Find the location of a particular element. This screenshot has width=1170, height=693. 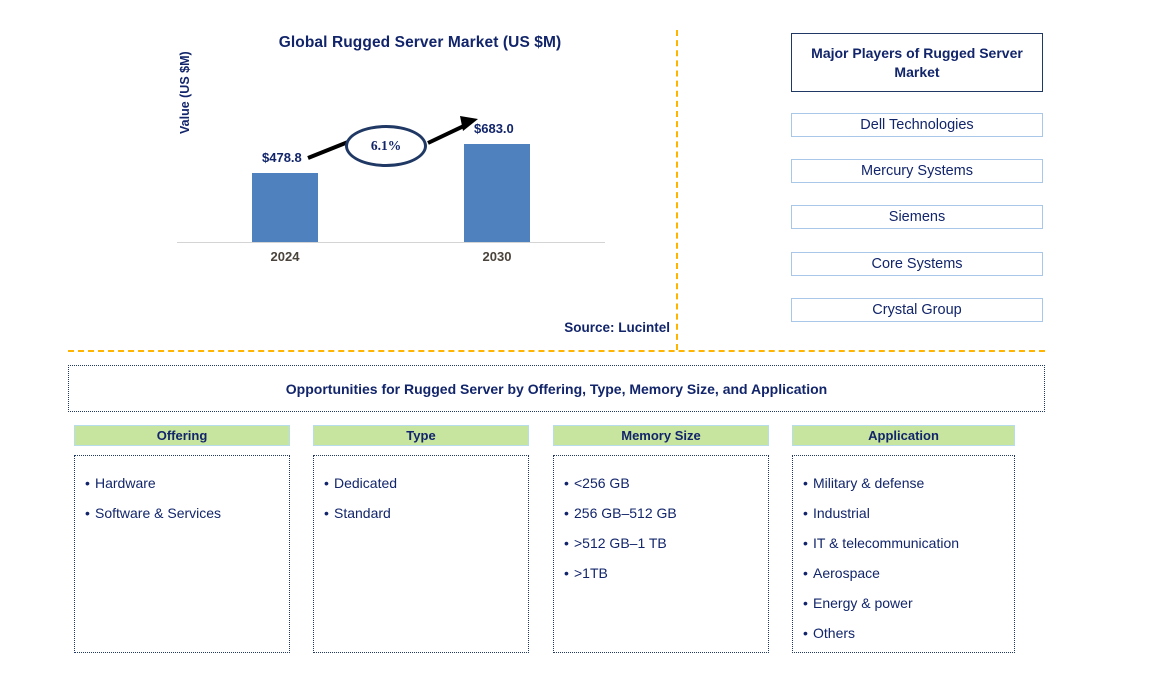

list-item: • 256 GB–512 GB is located at coordinates (661, 513).